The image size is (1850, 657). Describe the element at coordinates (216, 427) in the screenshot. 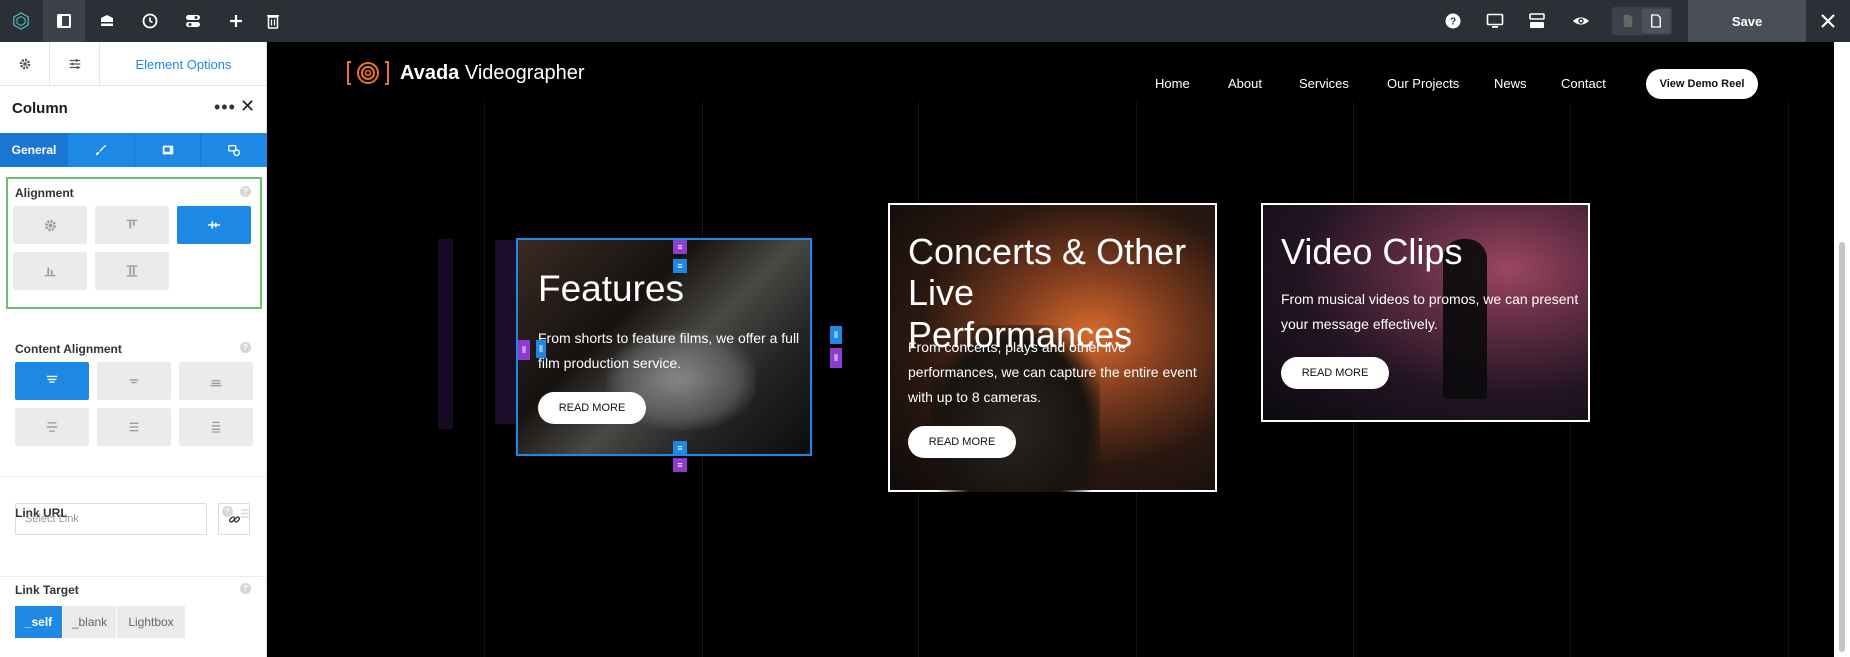

I see `content-space-evenly-button` at that location.